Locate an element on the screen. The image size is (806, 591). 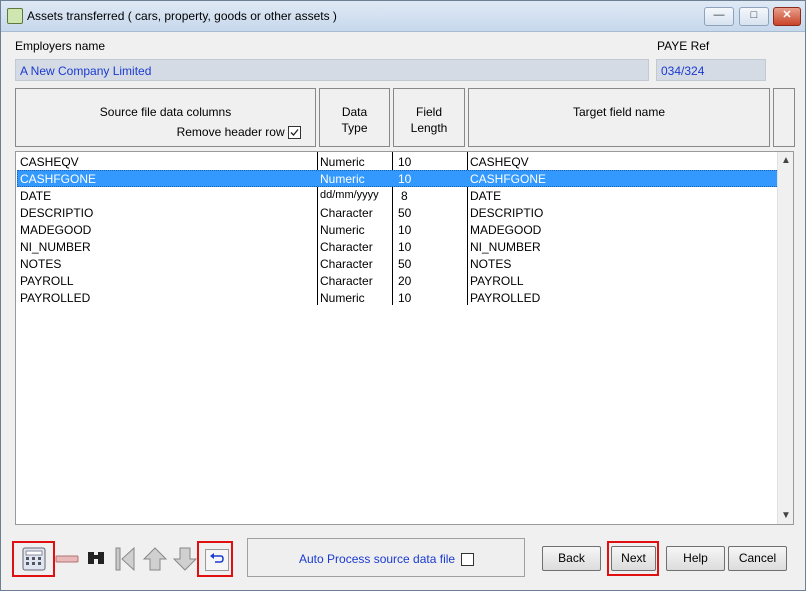
length-cell: 8 is located at coordinates (404, 196).